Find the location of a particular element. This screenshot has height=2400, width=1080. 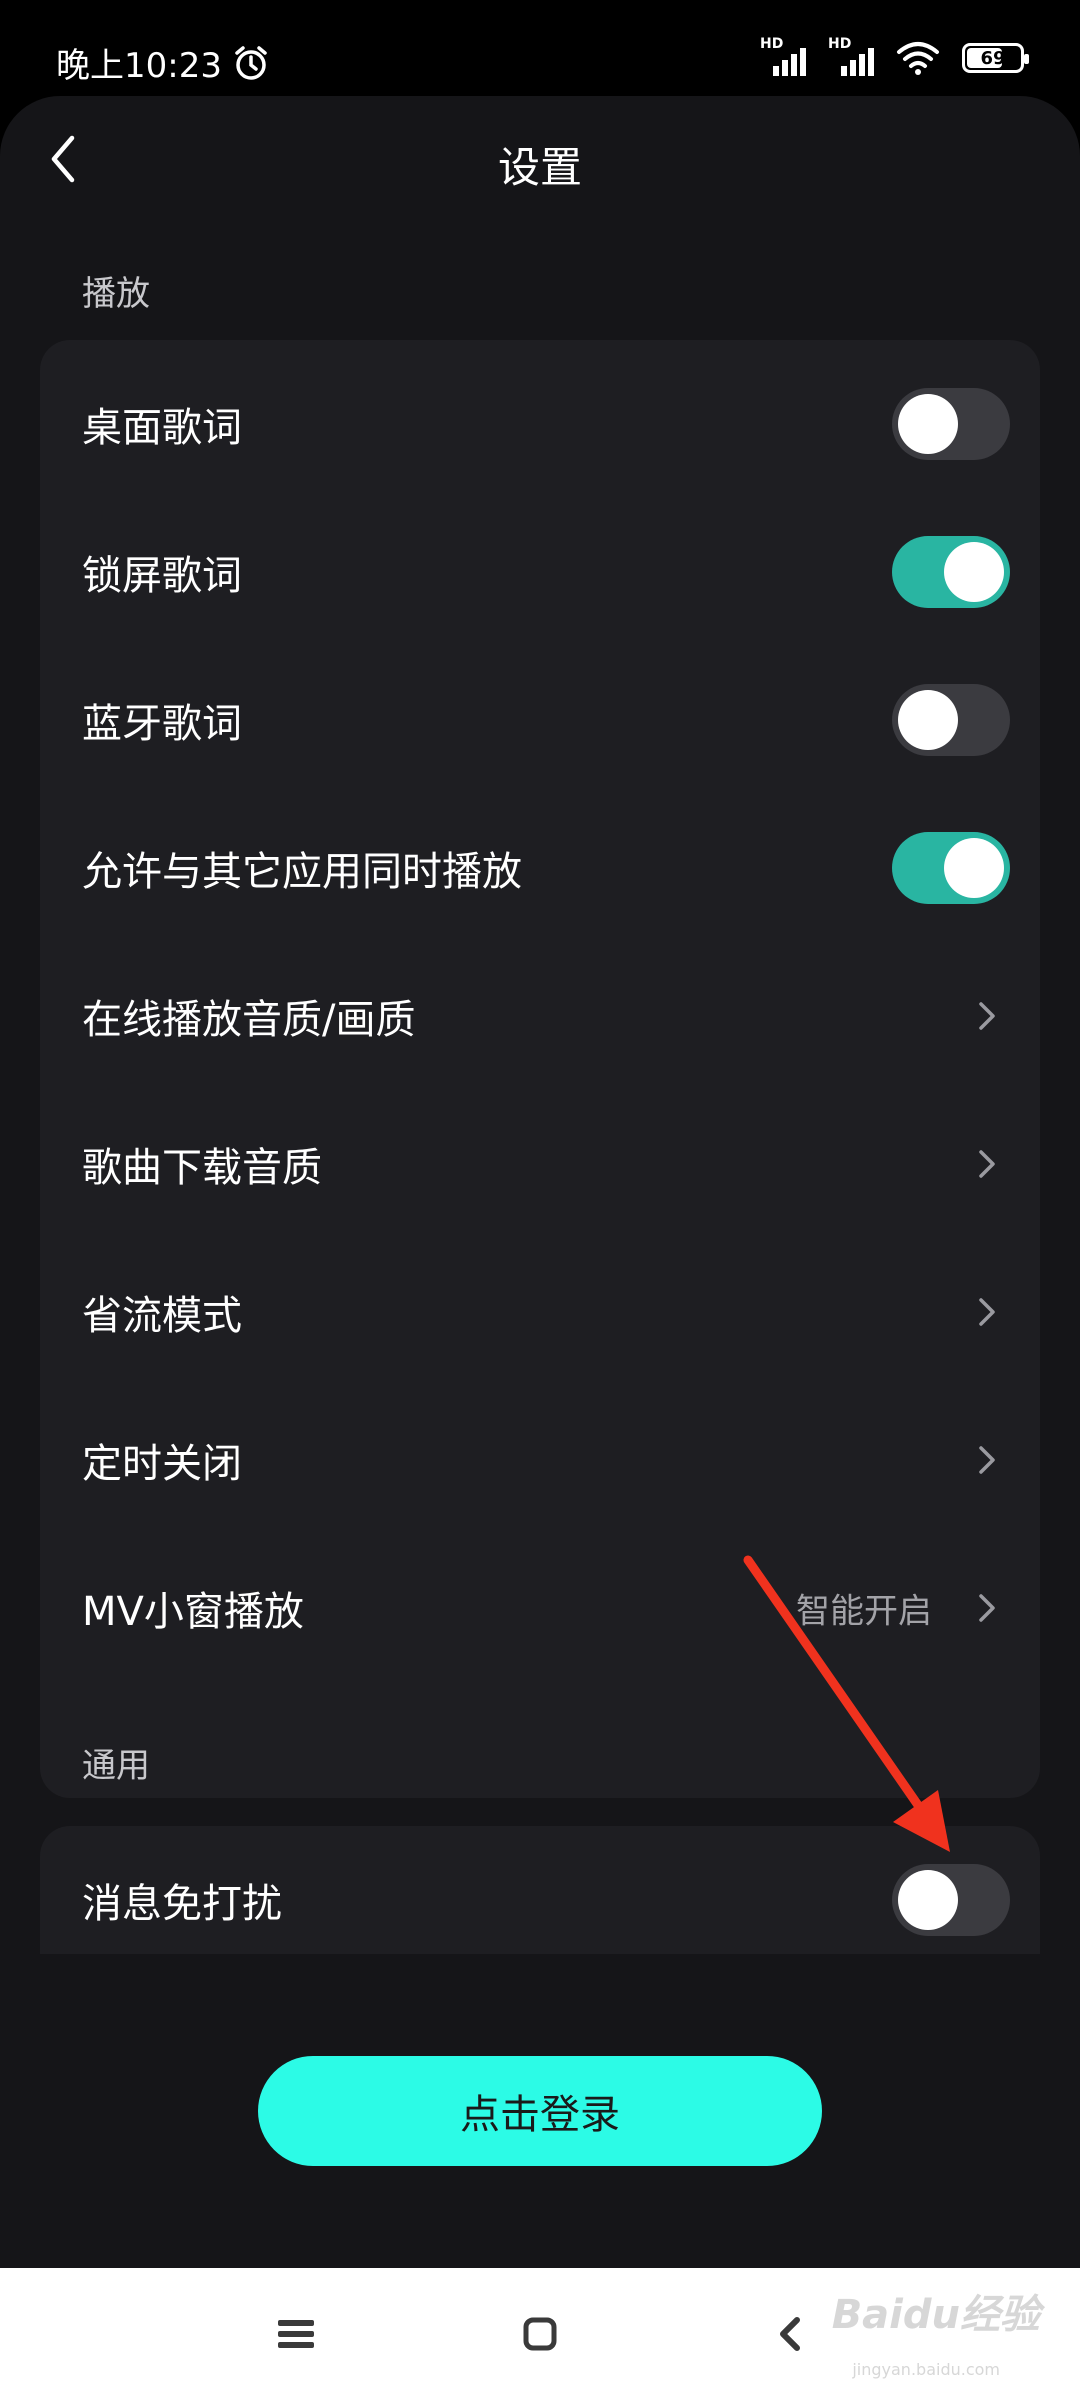

setting-label: MV小窗播放 is located at coordinates (193, 1612).